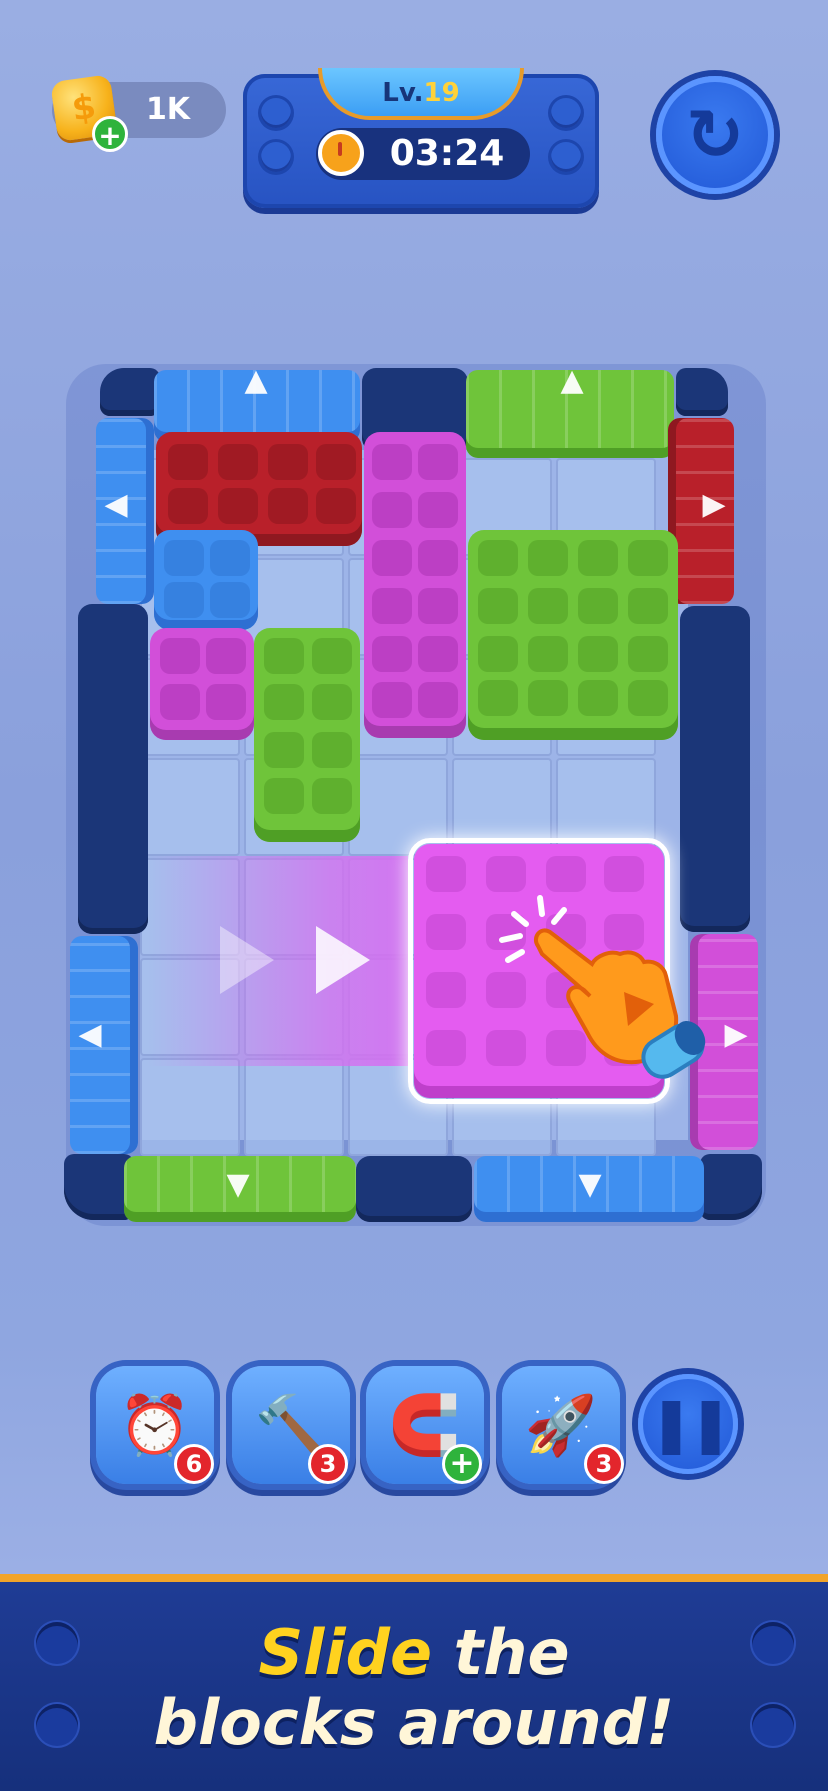  What do you see at coordinates (447, 153) in the screenshot?
I see `timer-value: 03:24` at bounding box center [447, 153].